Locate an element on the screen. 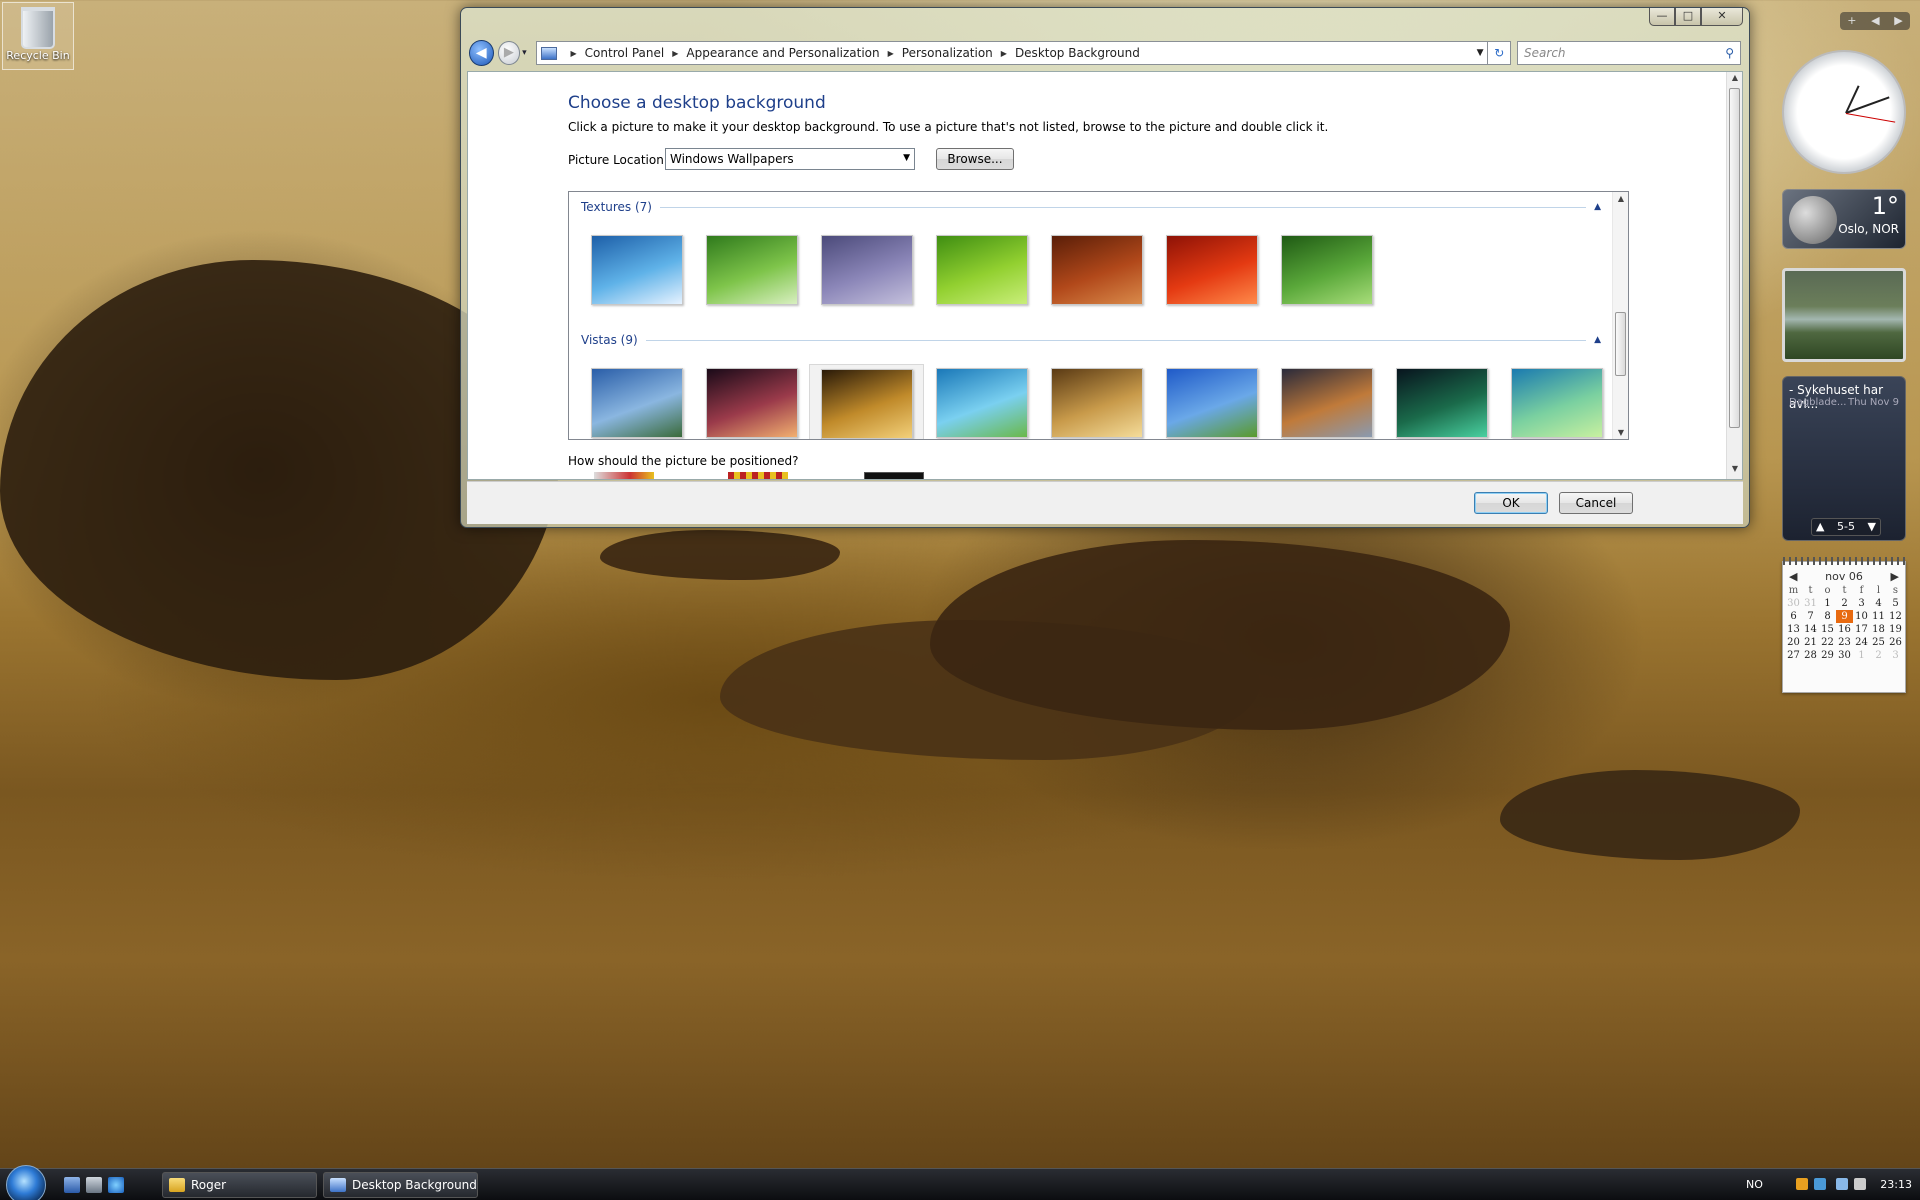  calendar-day: 20 is located at coordinates (1793, 642).